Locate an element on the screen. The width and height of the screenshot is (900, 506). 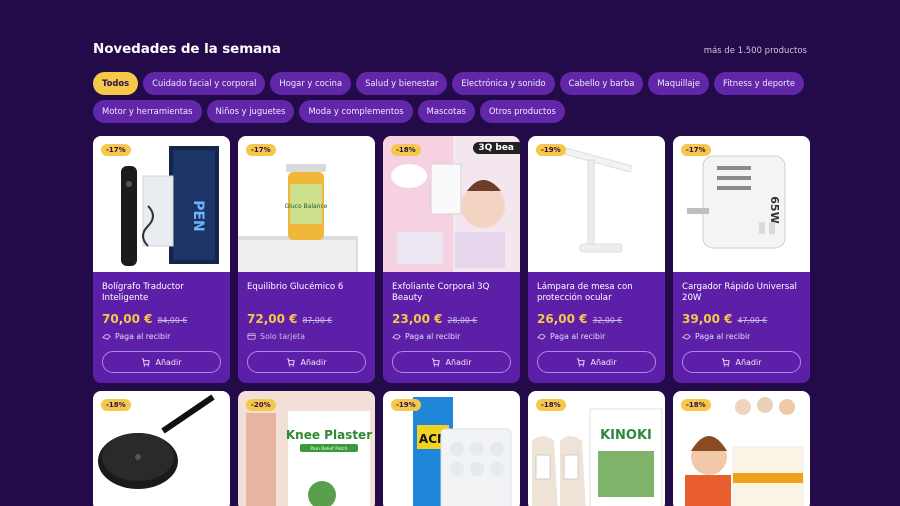
product-image: -18% KINOKI is located at coordinates (596, 448).